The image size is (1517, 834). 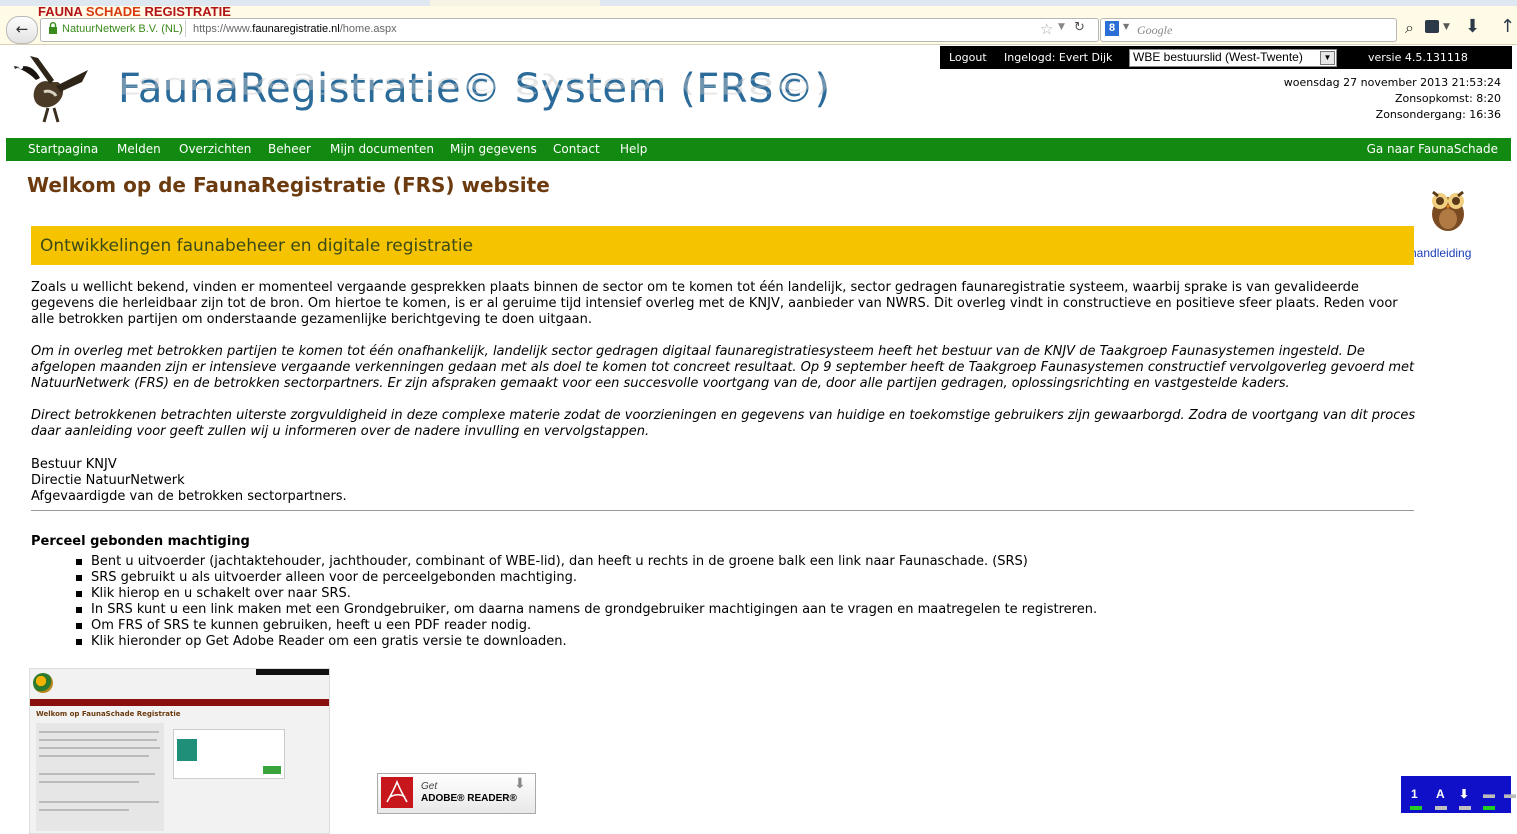 What do you see at coordinates (63, 149) in the screenshot?
I see `nav-item-startpagina: Startpagina` at bounding box center [63, 149].